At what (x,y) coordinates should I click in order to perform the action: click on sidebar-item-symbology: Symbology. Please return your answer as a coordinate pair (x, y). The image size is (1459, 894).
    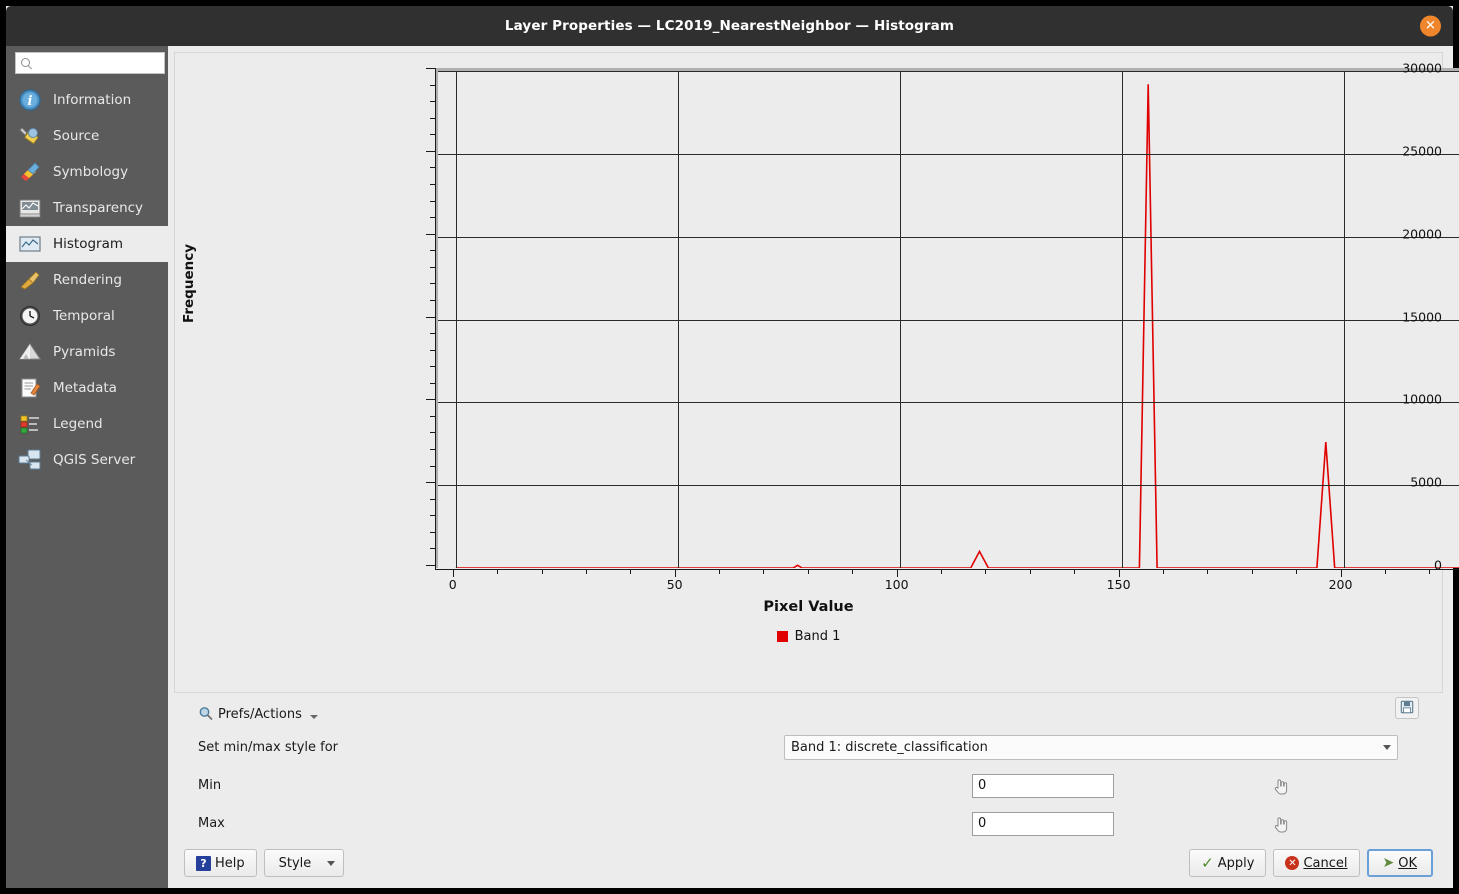
    Looking at the image, I should click on (87, 172).